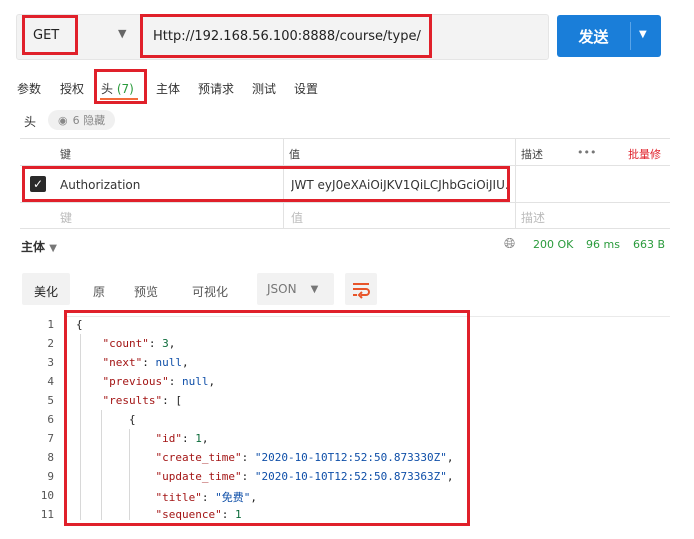 The image size is (694, 539). Describe the element at coordinates (99, 291) in the screenshot. I see `view-raw: 原` at that location.